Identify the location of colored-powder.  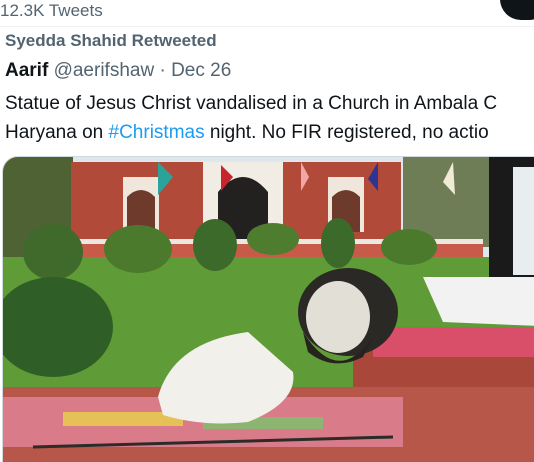
(453, 342).